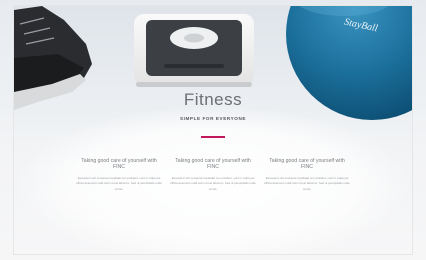 The height and width of the screenshot is (260, 426). Describe the element at coordinates (213, 137) in the screenshot. I see `accent-divider` at that location.